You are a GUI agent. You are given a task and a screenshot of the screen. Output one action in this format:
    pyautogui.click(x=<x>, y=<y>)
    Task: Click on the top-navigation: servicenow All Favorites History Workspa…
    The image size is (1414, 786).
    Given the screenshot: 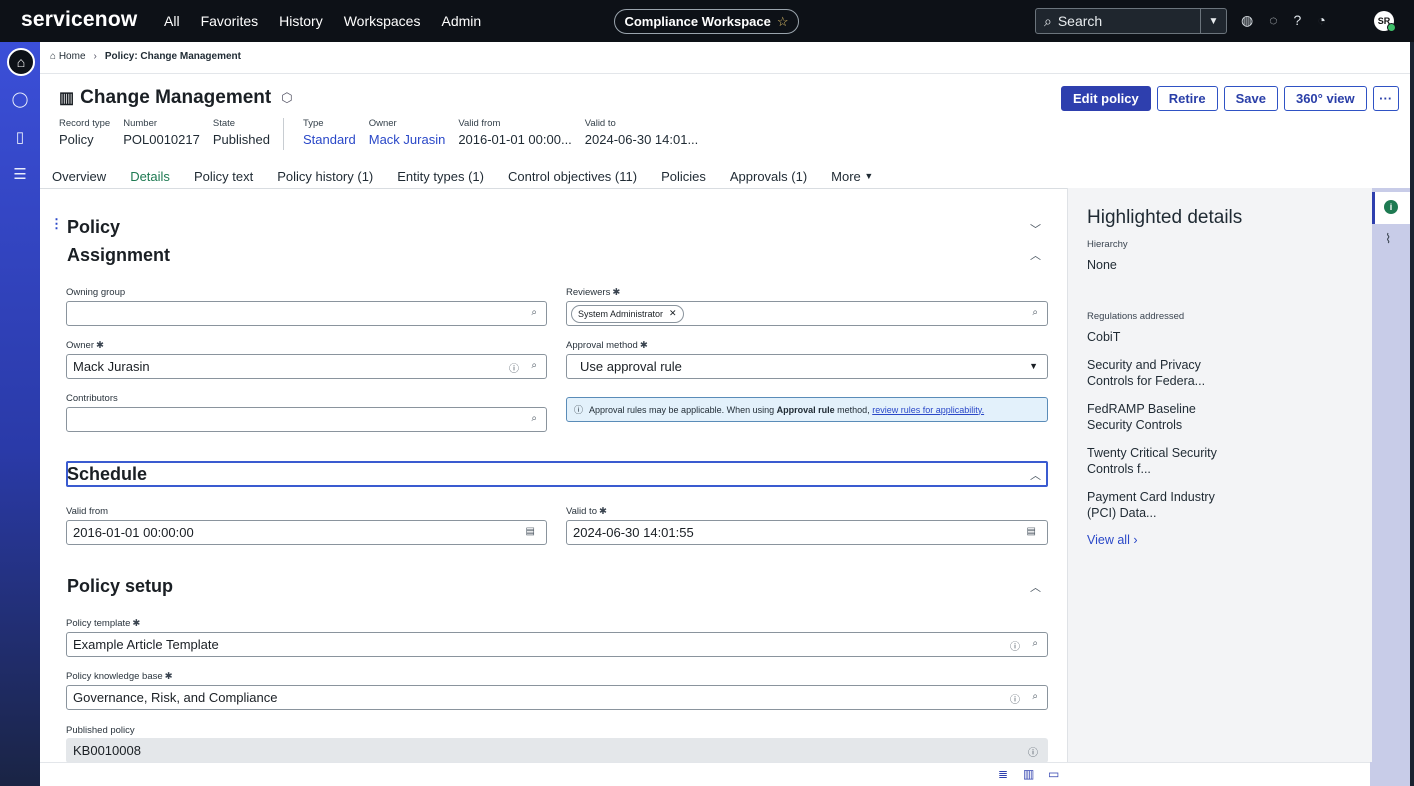 What is the action you would take?
    pyautogui.click(x=707, y=21)
    